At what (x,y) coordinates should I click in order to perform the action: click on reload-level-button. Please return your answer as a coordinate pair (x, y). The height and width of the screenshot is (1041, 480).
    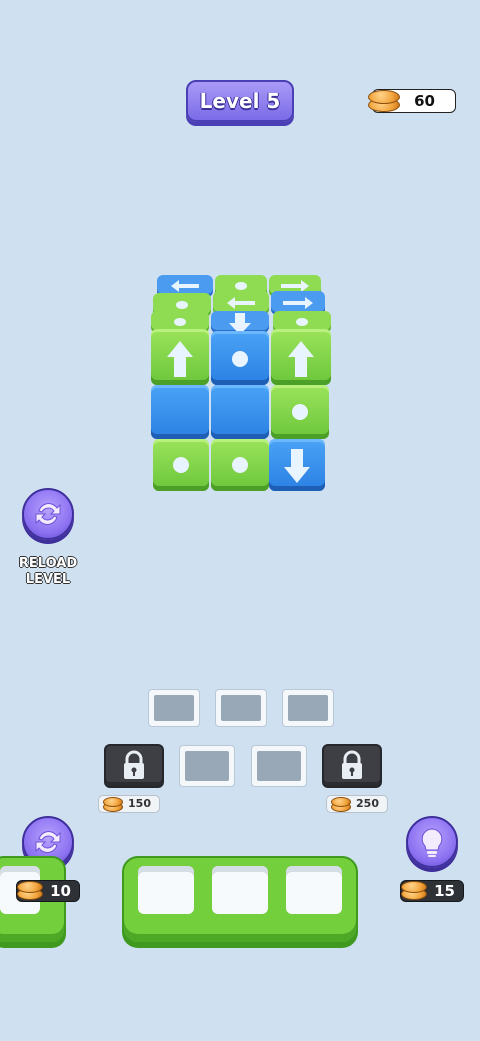
    Looking at the image, I should click on (48, 514).